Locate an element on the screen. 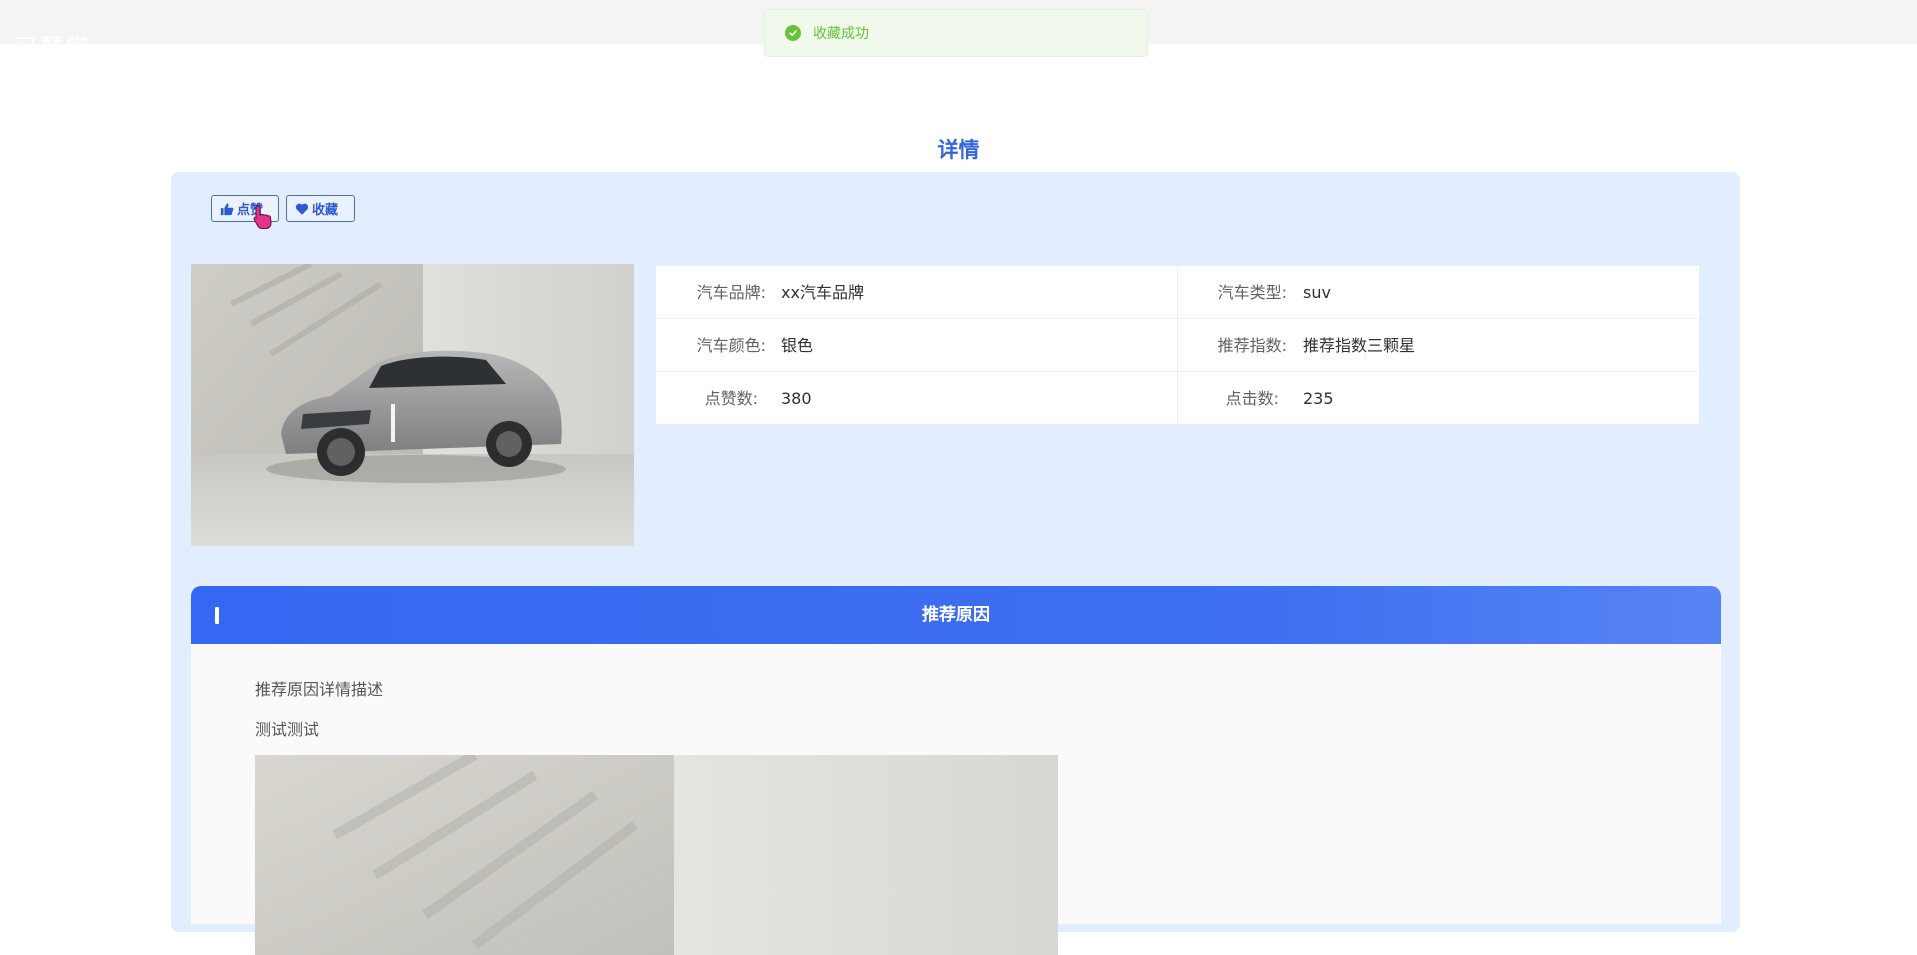 Image resolution: width=1917 pixels, height=955 pixels. info-row: 汽车品牌: xx汽车品牌 汽车类型: suv is located at coordinates (1177, 292).